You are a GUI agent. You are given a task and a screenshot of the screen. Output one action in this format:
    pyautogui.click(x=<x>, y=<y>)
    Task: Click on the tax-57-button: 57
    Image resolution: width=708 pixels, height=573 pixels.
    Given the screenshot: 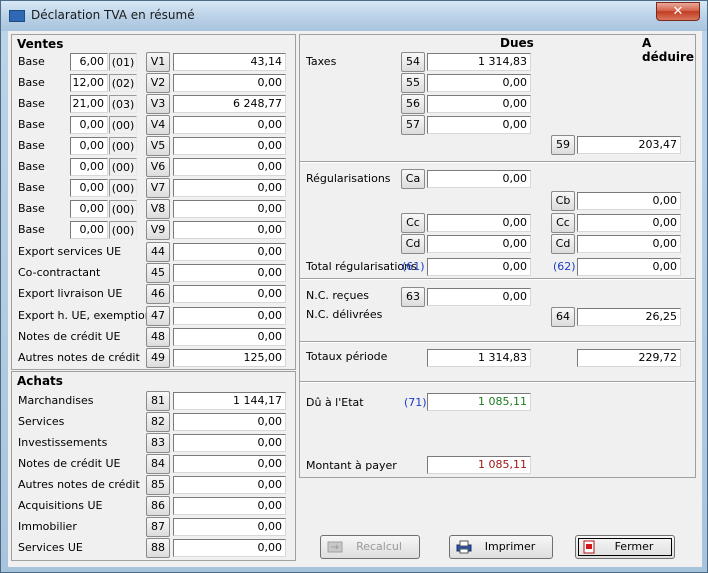 What is the action you would take?
    pyautogui.click(x=413, y=125)
    